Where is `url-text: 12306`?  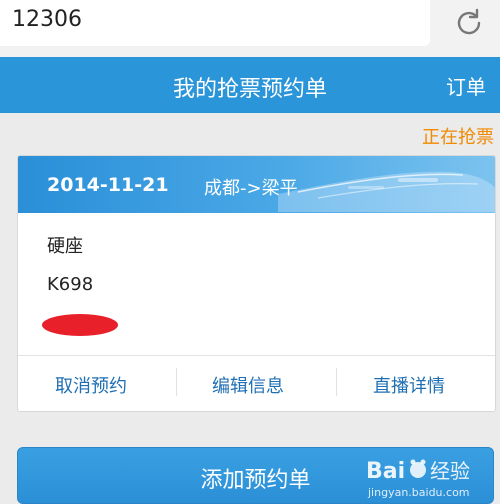 url-text: 12306 is located at coordinates (47, 19).